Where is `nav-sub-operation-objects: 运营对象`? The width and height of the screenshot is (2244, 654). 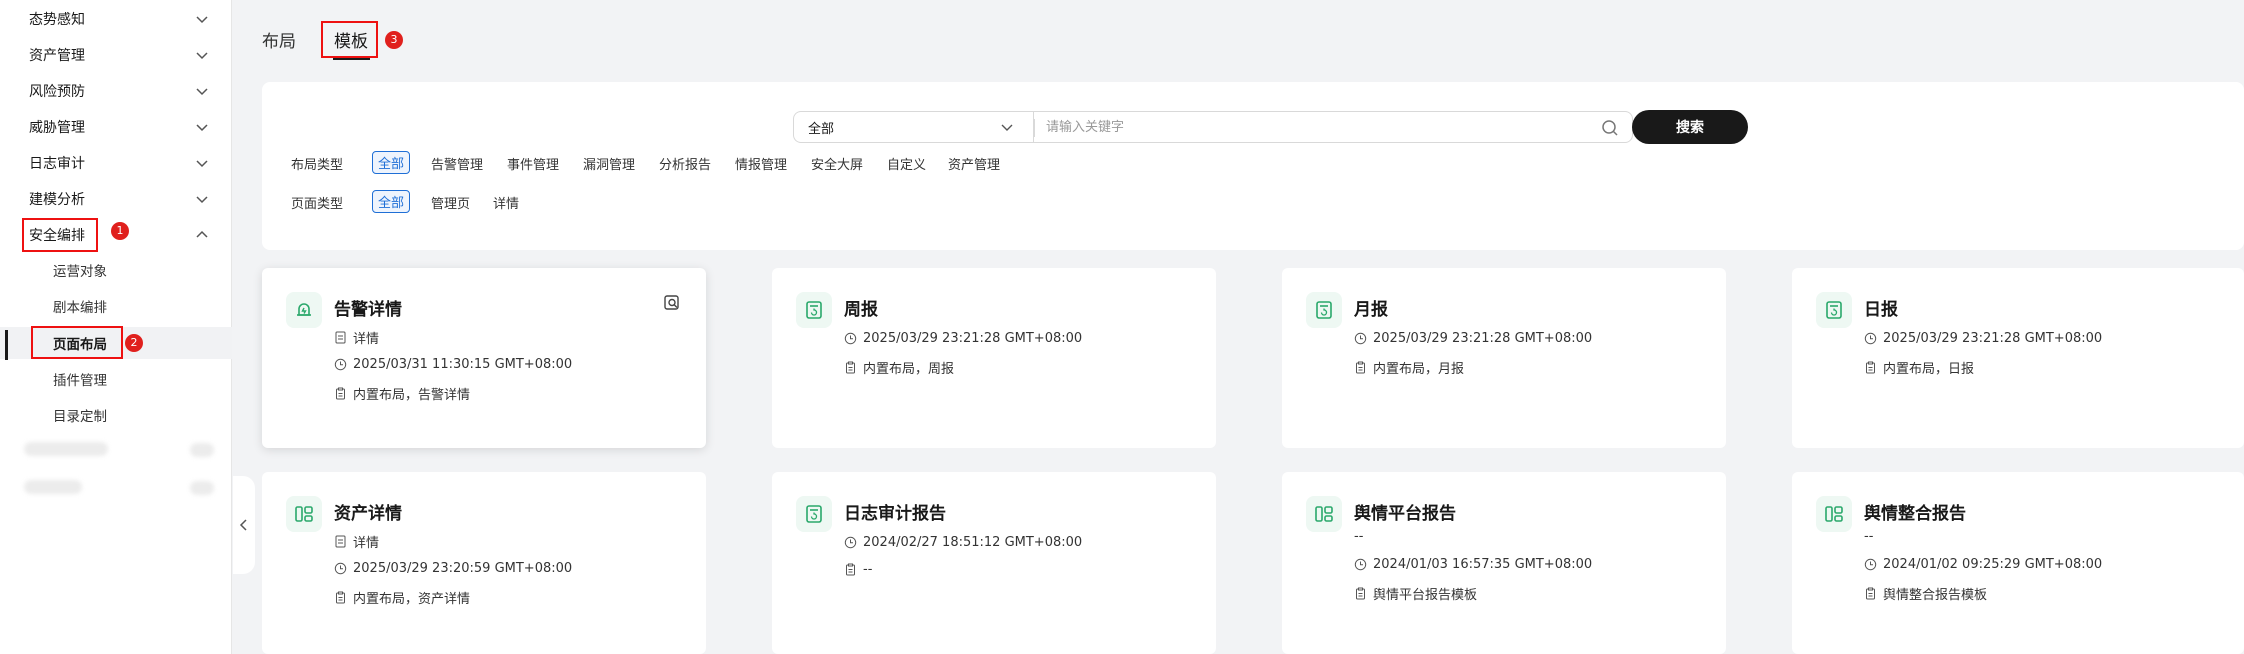 nav-sub-operation-objects: 运营对象 is located at coordinates (116, 270).